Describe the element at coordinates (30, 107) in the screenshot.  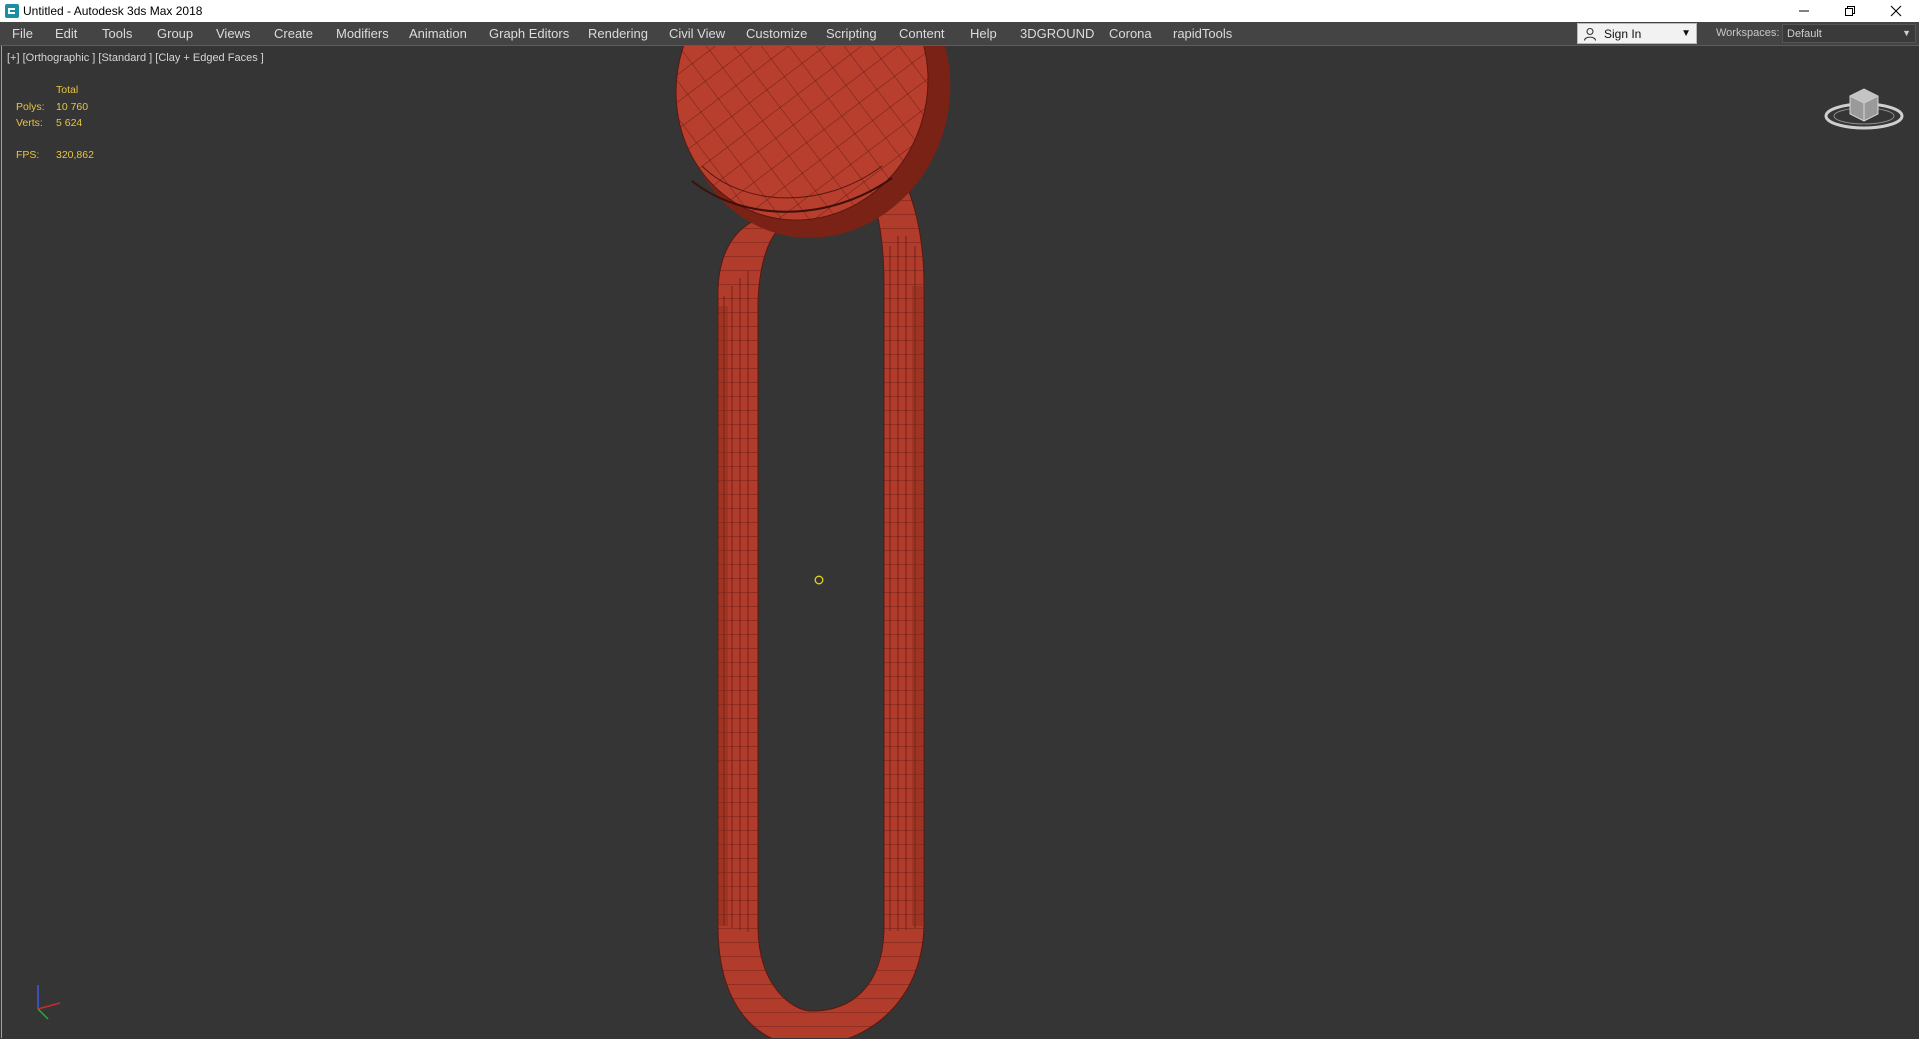
I see `polys-label: Polys:` at that location.